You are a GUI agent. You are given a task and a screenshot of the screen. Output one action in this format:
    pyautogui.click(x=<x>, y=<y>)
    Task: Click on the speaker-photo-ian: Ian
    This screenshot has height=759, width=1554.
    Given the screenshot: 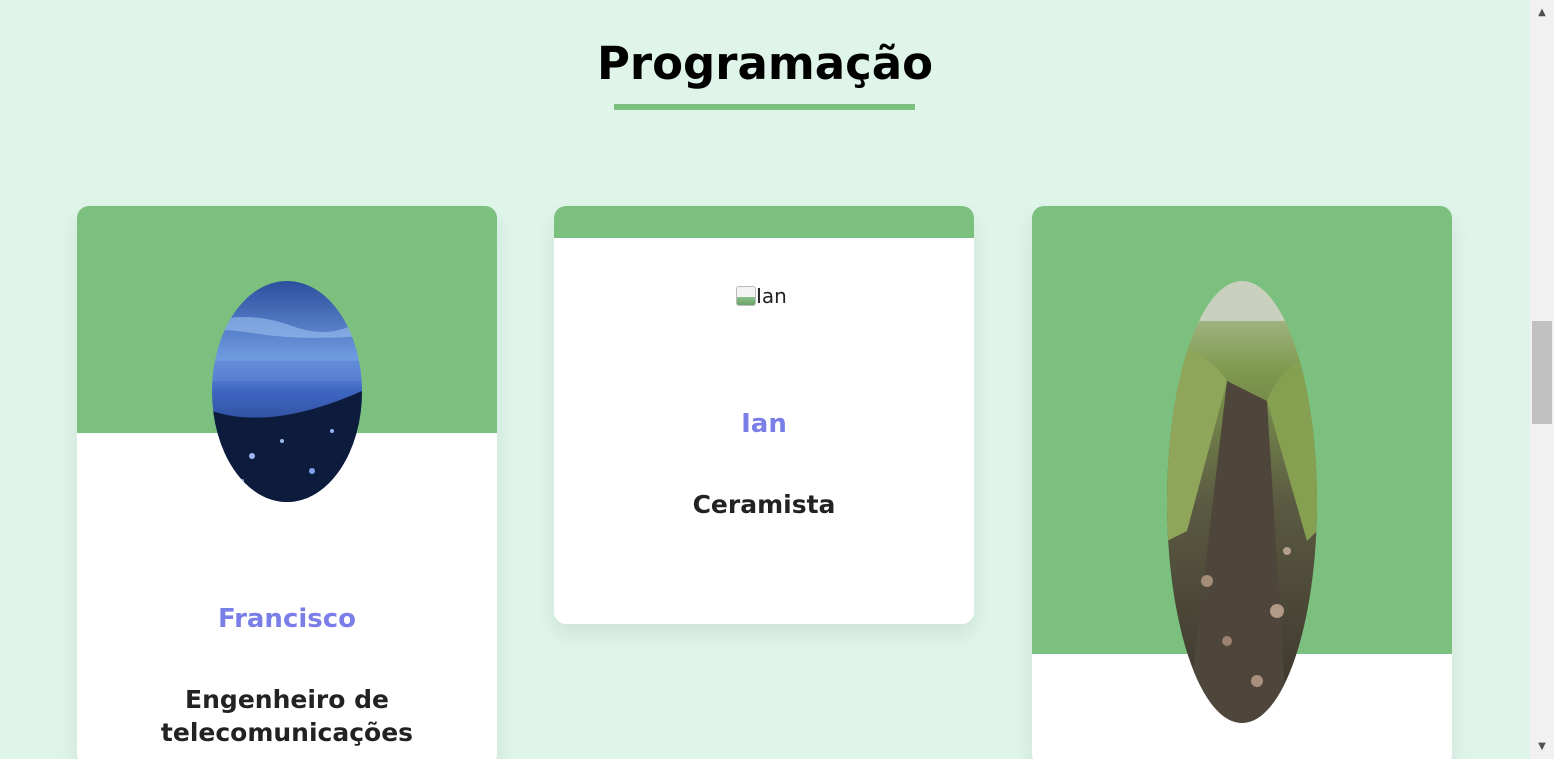 What is the action you would take?
    pyautogui.click(x=766, y=296)
    